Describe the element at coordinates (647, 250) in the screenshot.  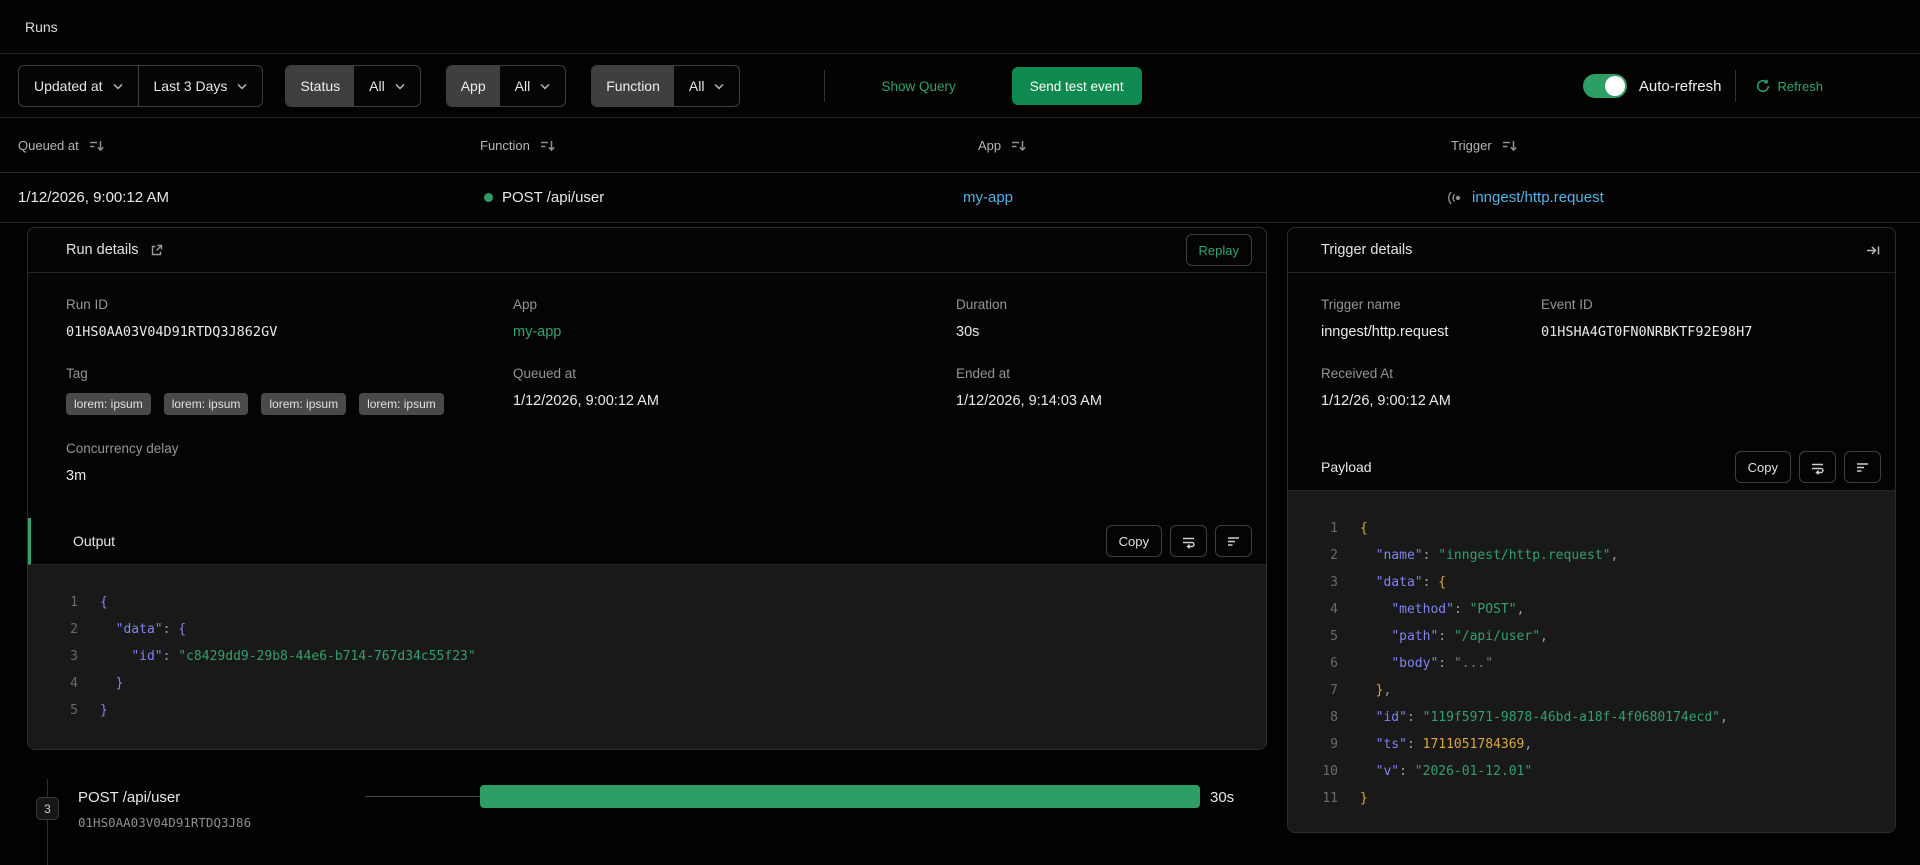
I see `run-details-header: Run details Replay` at that location.